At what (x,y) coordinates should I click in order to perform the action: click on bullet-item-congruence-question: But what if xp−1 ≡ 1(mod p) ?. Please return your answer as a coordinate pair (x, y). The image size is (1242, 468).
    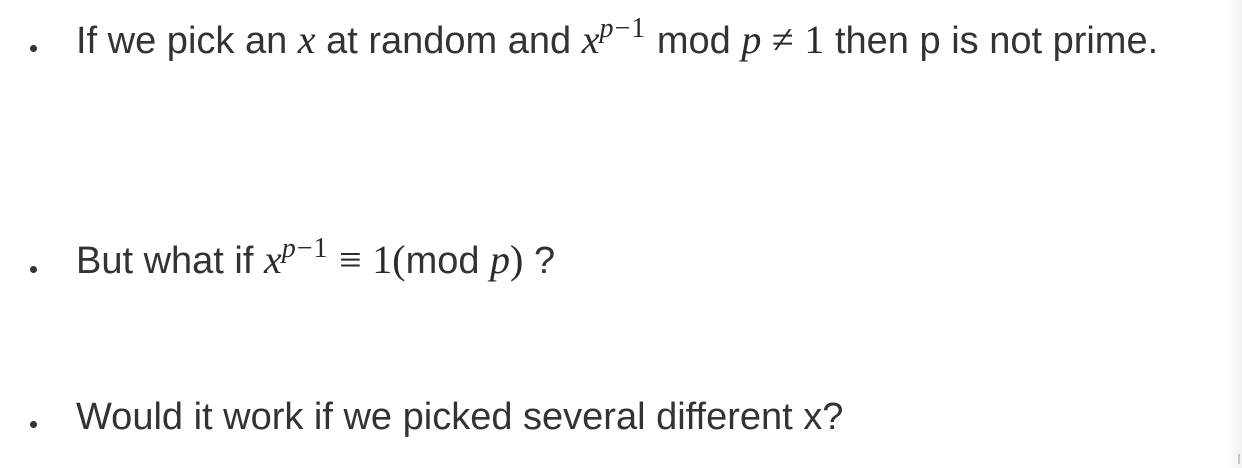
    Looking at the image, I should click on (630, 260).